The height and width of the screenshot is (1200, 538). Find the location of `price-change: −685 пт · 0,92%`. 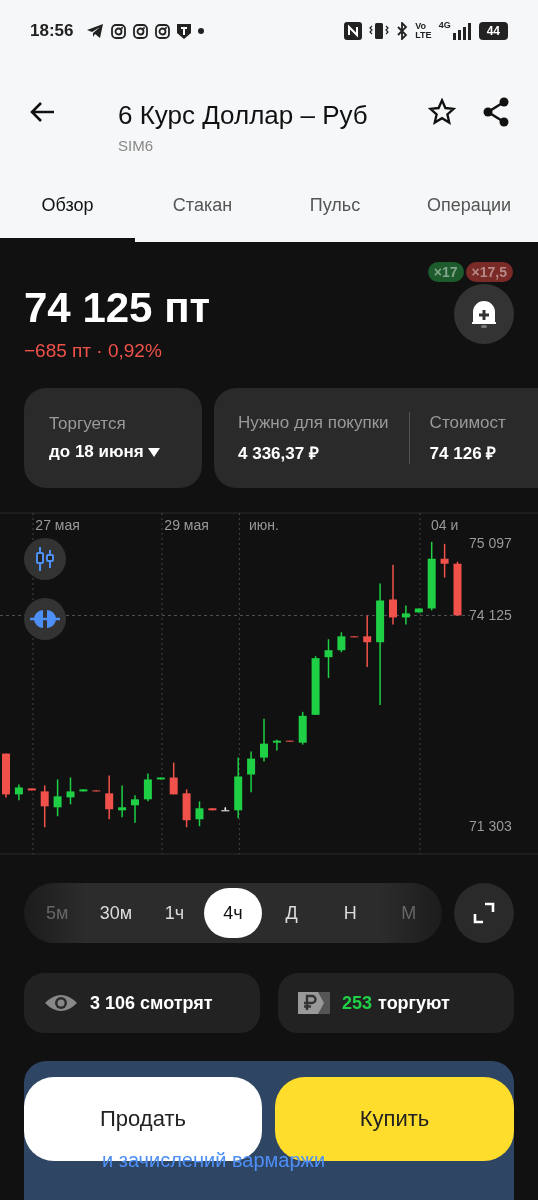

price-change: −685 пт · 0,92% is located at coordinates (93, 351).